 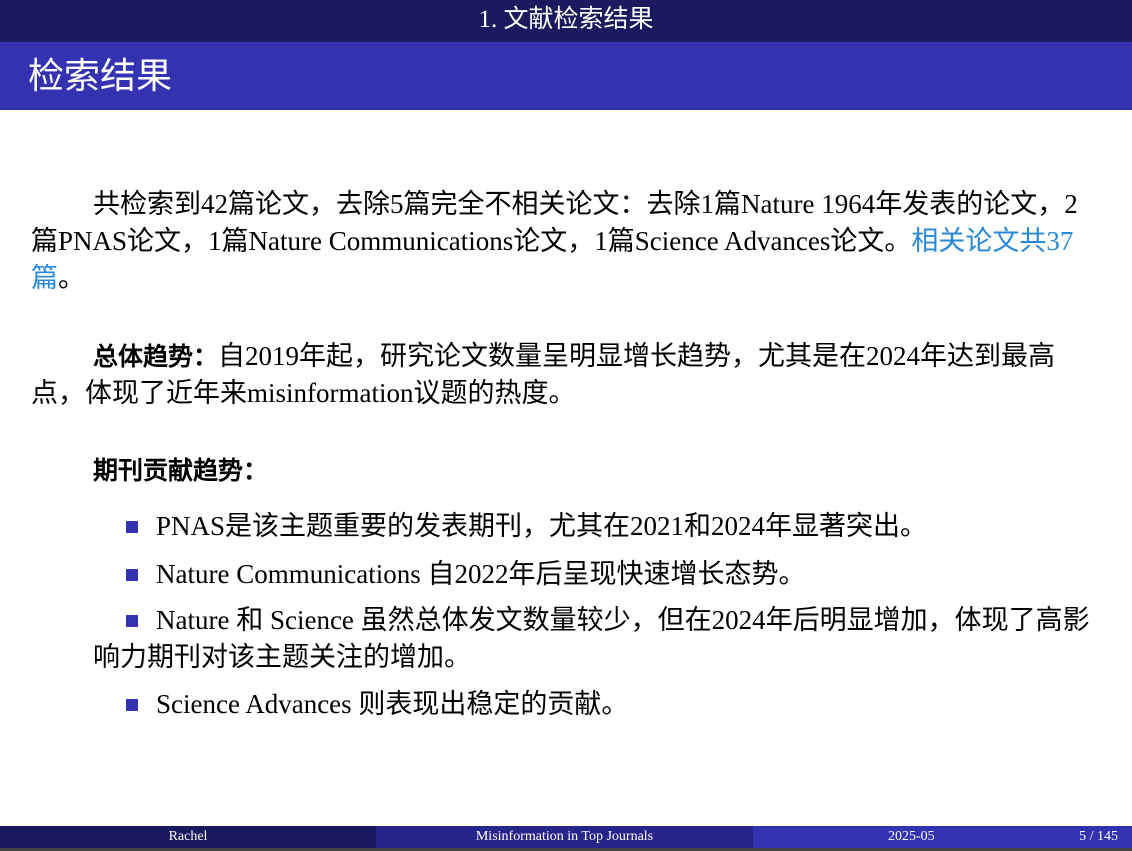 What do you see at coordinates (481, 574) in the screenshot?
I see `bullet-text: Nature Communications 自2022年后呈现快速增长态势。` at bounding box center [481, 574].